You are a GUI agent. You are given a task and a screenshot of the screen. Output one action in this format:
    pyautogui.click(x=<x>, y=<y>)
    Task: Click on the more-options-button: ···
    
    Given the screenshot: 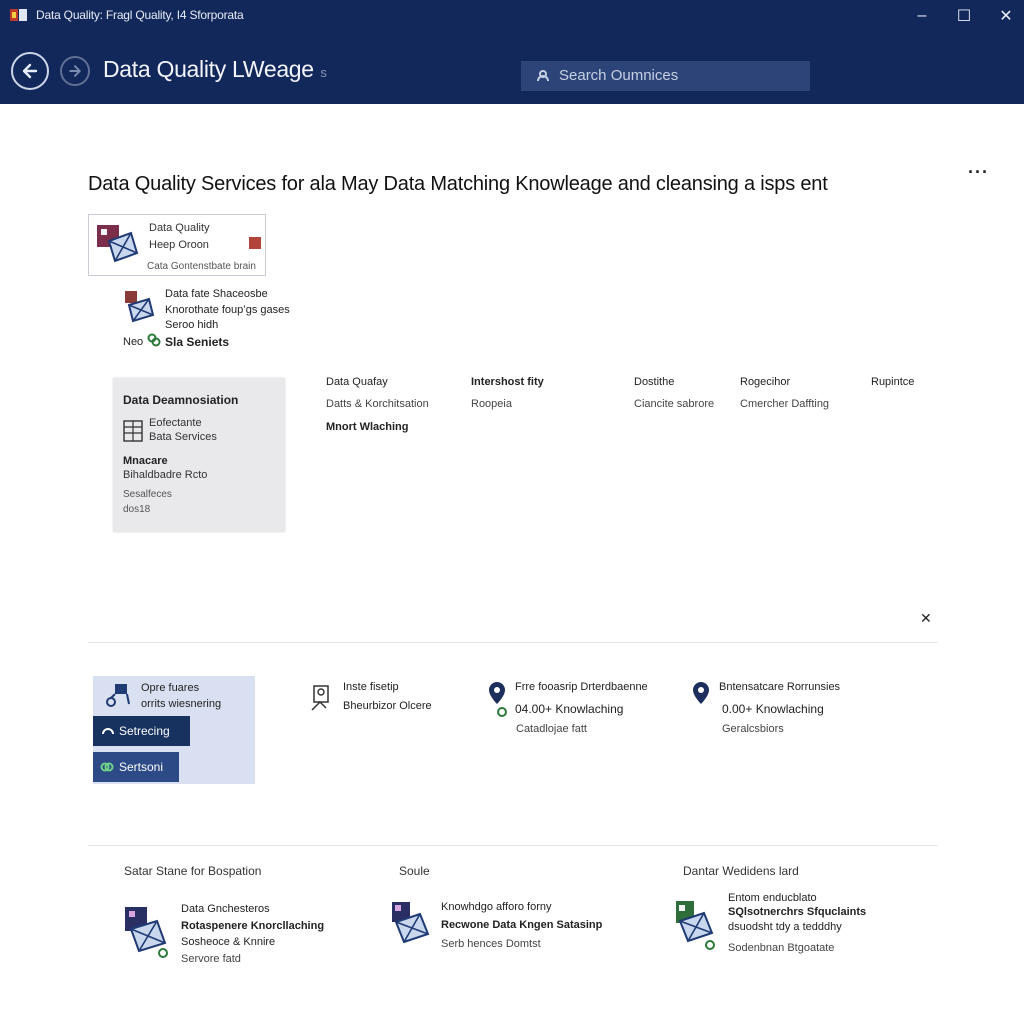 What is the action you would take?
    pyautogui.click(x=978, y=172)
    